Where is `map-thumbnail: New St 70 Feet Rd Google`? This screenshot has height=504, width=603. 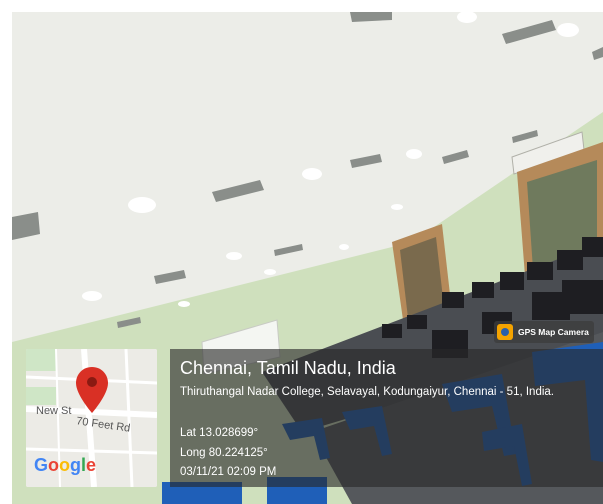
map-thumbnail: New St 70 Feet Rd Google is located at coordinates (91, 418).